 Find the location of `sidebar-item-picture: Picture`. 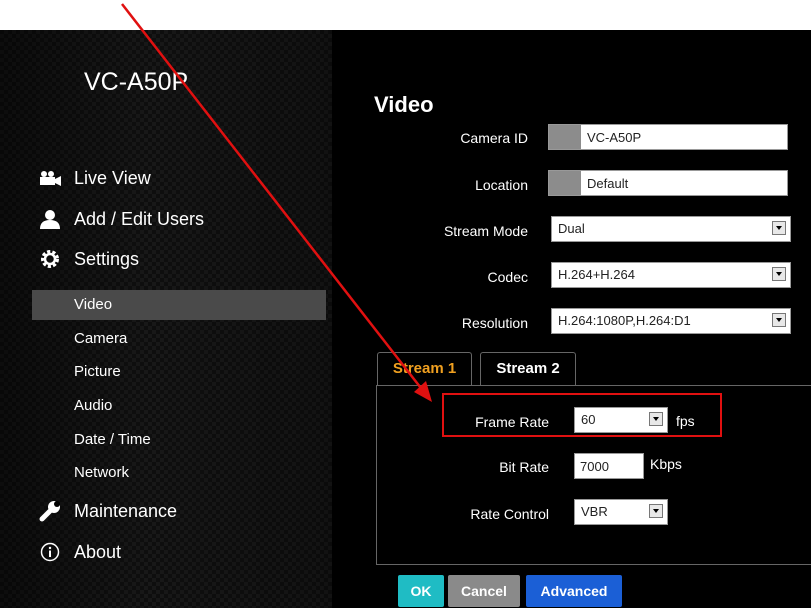

sidebar-item-picture: Picture is located at coordinates (179, 372).